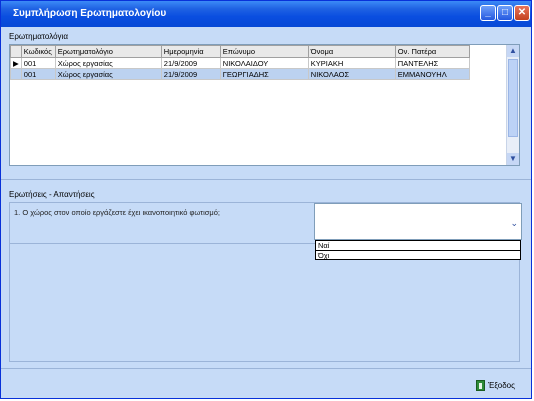 Image resolution: width=534 pixels, height=401 pixels. What do you see at coordinates (514, 223) in the screenshot?
I see `chevron-down-icon: ⌄` at bounding box center [514, 223].